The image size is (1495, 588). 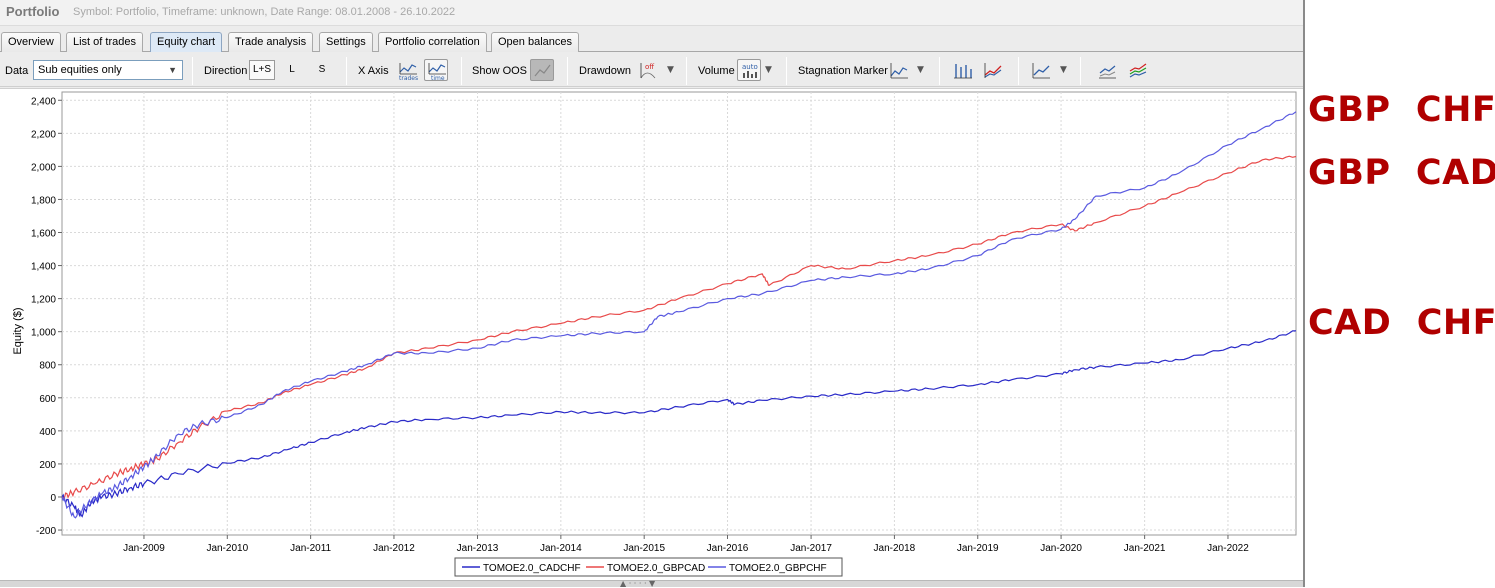 I want to click on y-tick-label: 200, so click(x=47, y=465).